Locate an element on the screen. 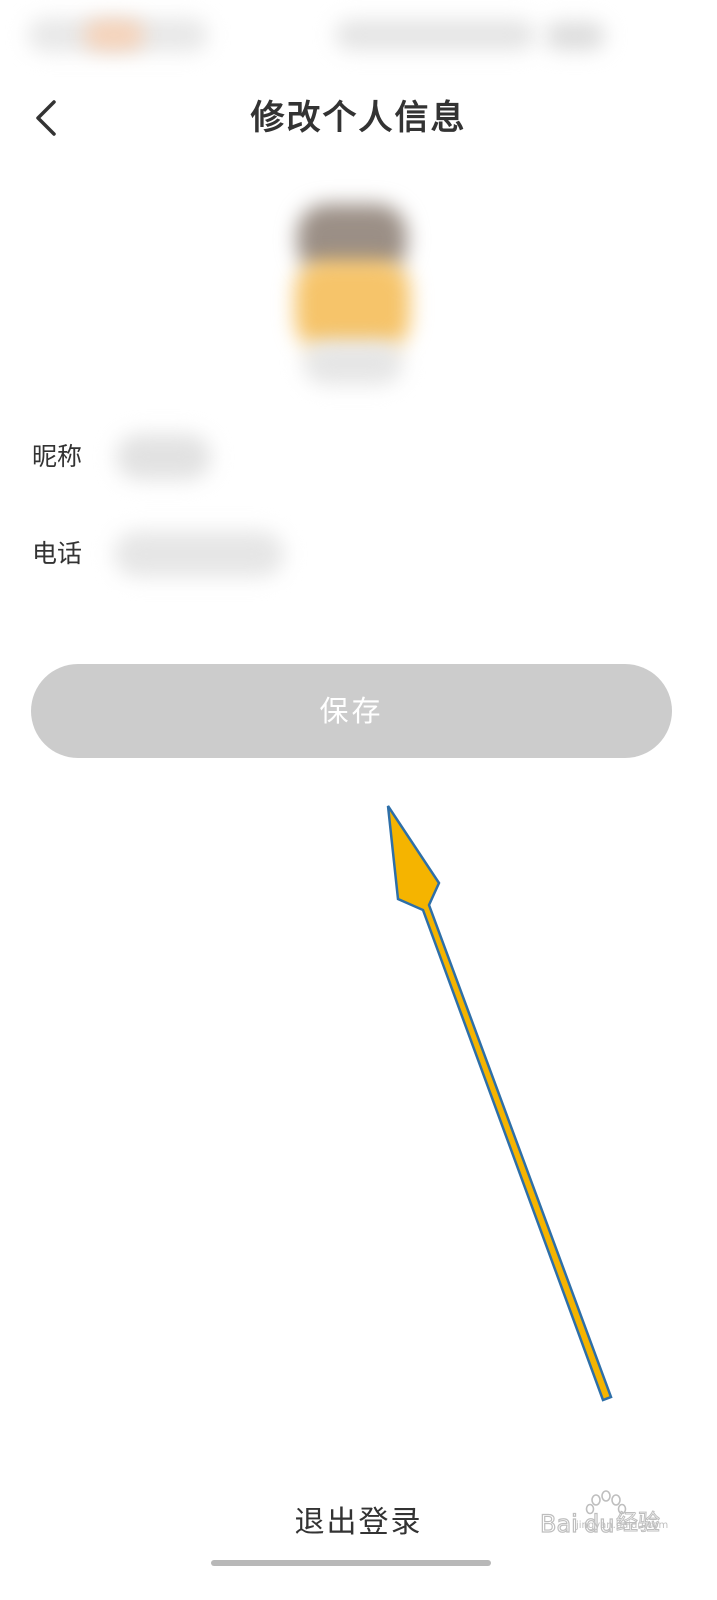 This screenshot has width=717, height=1600. watermark: Bai du 经验 jingyan.baidu.com is located at coordinates (606, 1520).